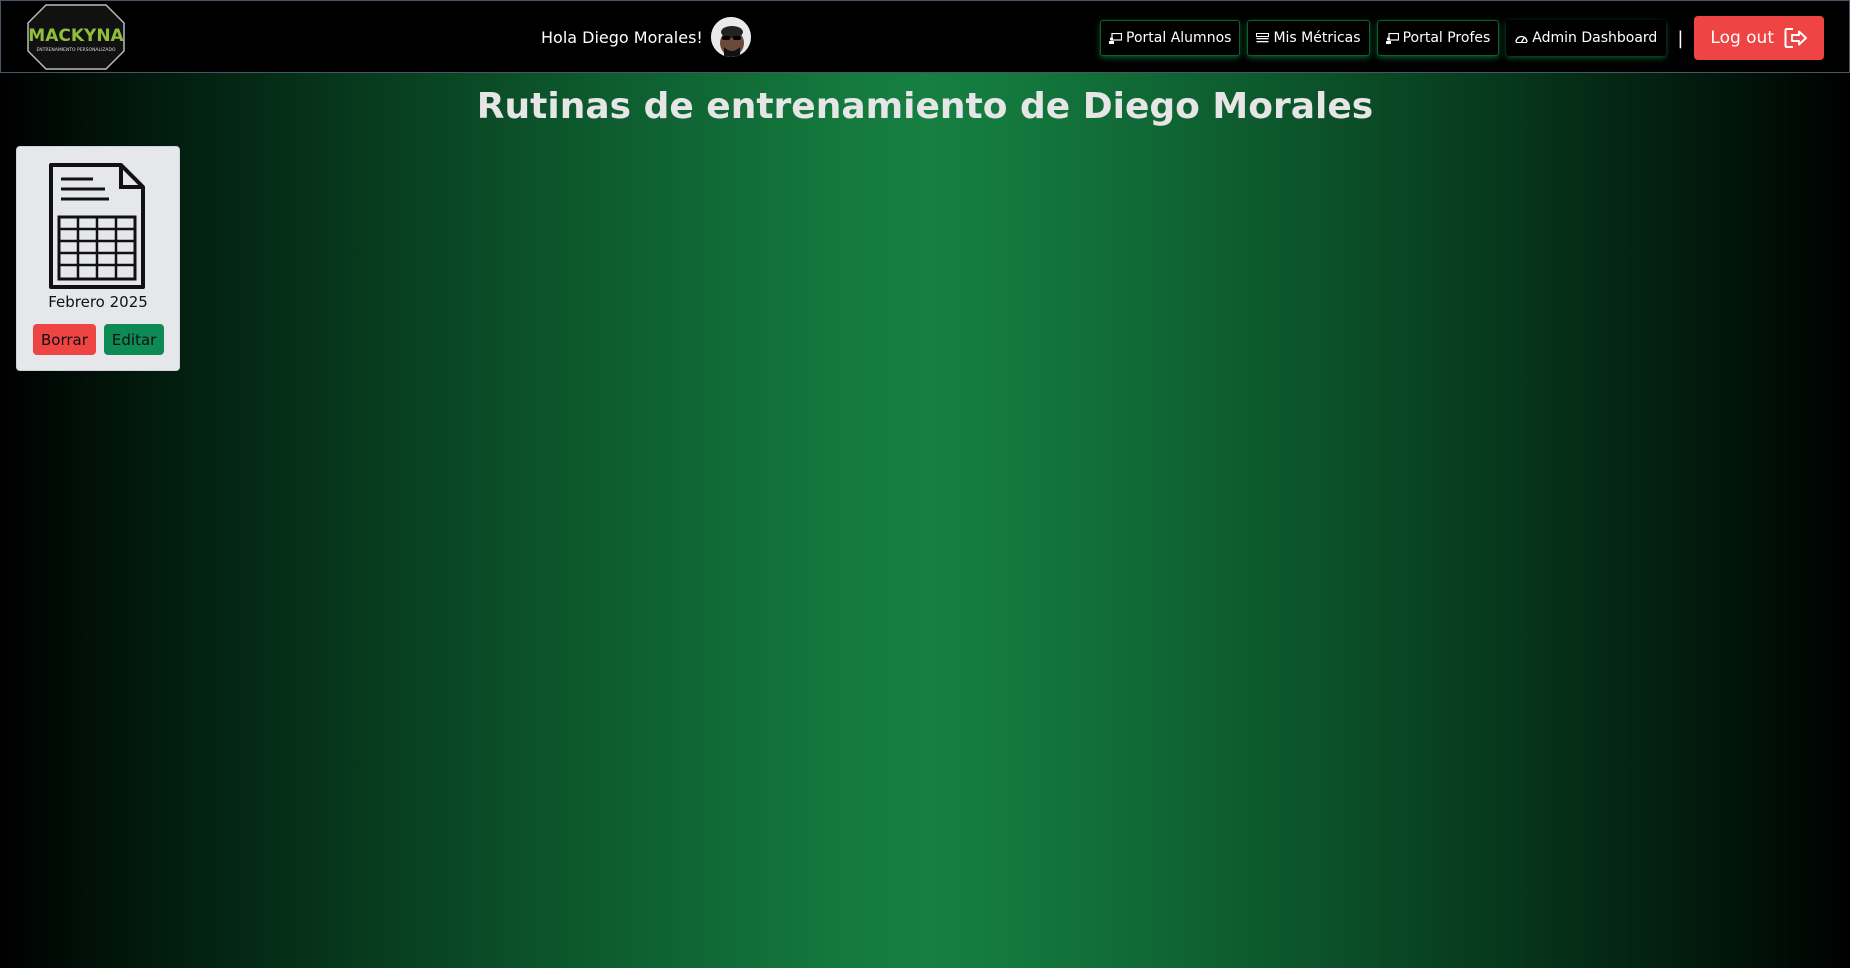 This screenshot has height=968, width=1850. I want to click on avatar, so click(730, 37).